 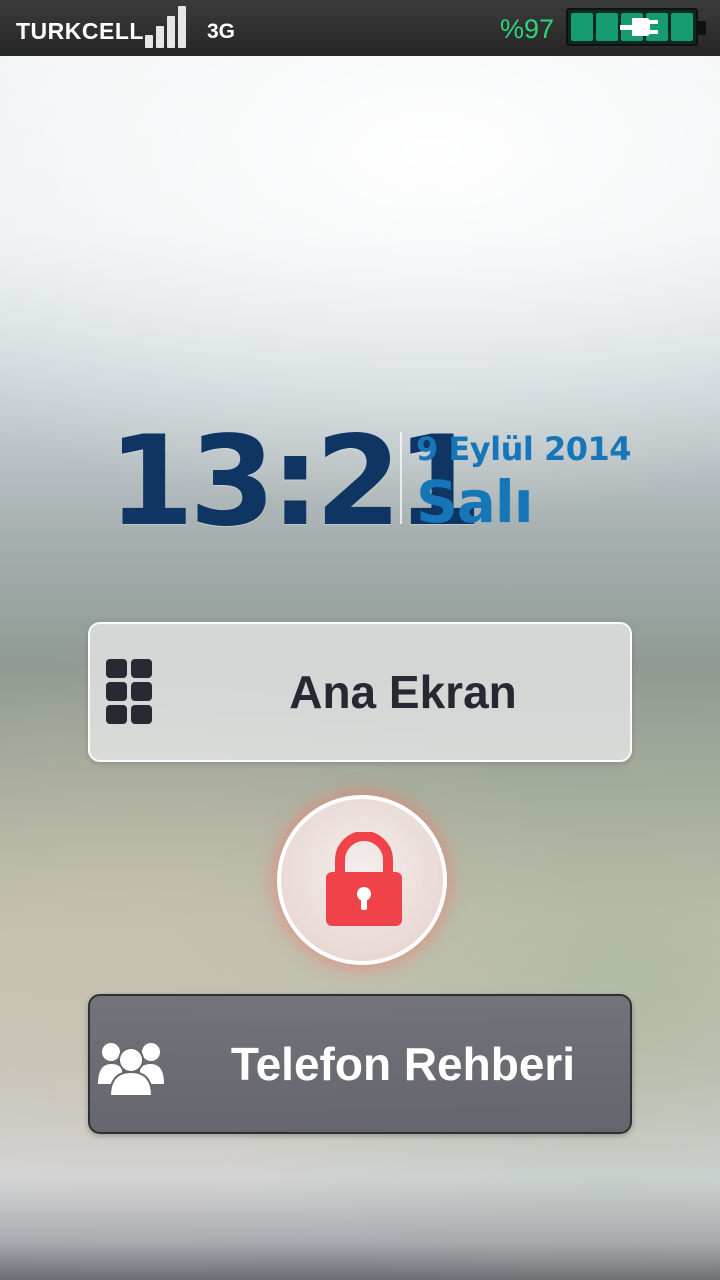 I want to click on home-screen-label: Ana Ekran, so click(x=403, y=692).